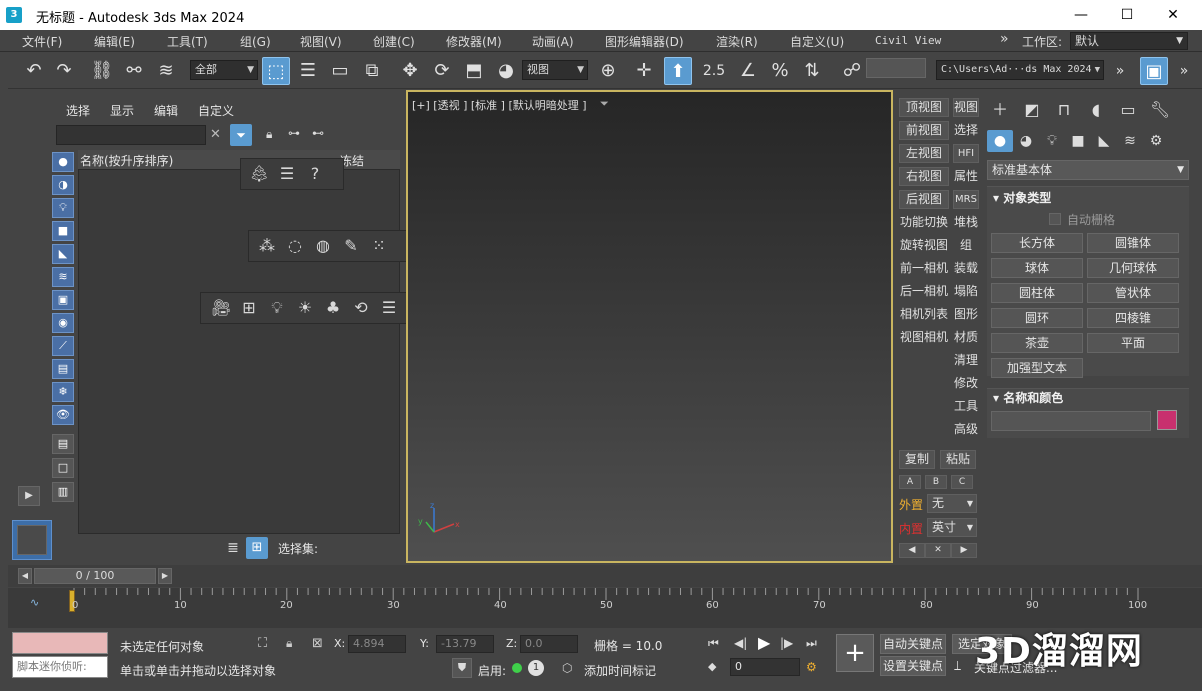 This screenshot has width=1202, height=691. I want to click on slot-b-button: B, so click(936, 482).